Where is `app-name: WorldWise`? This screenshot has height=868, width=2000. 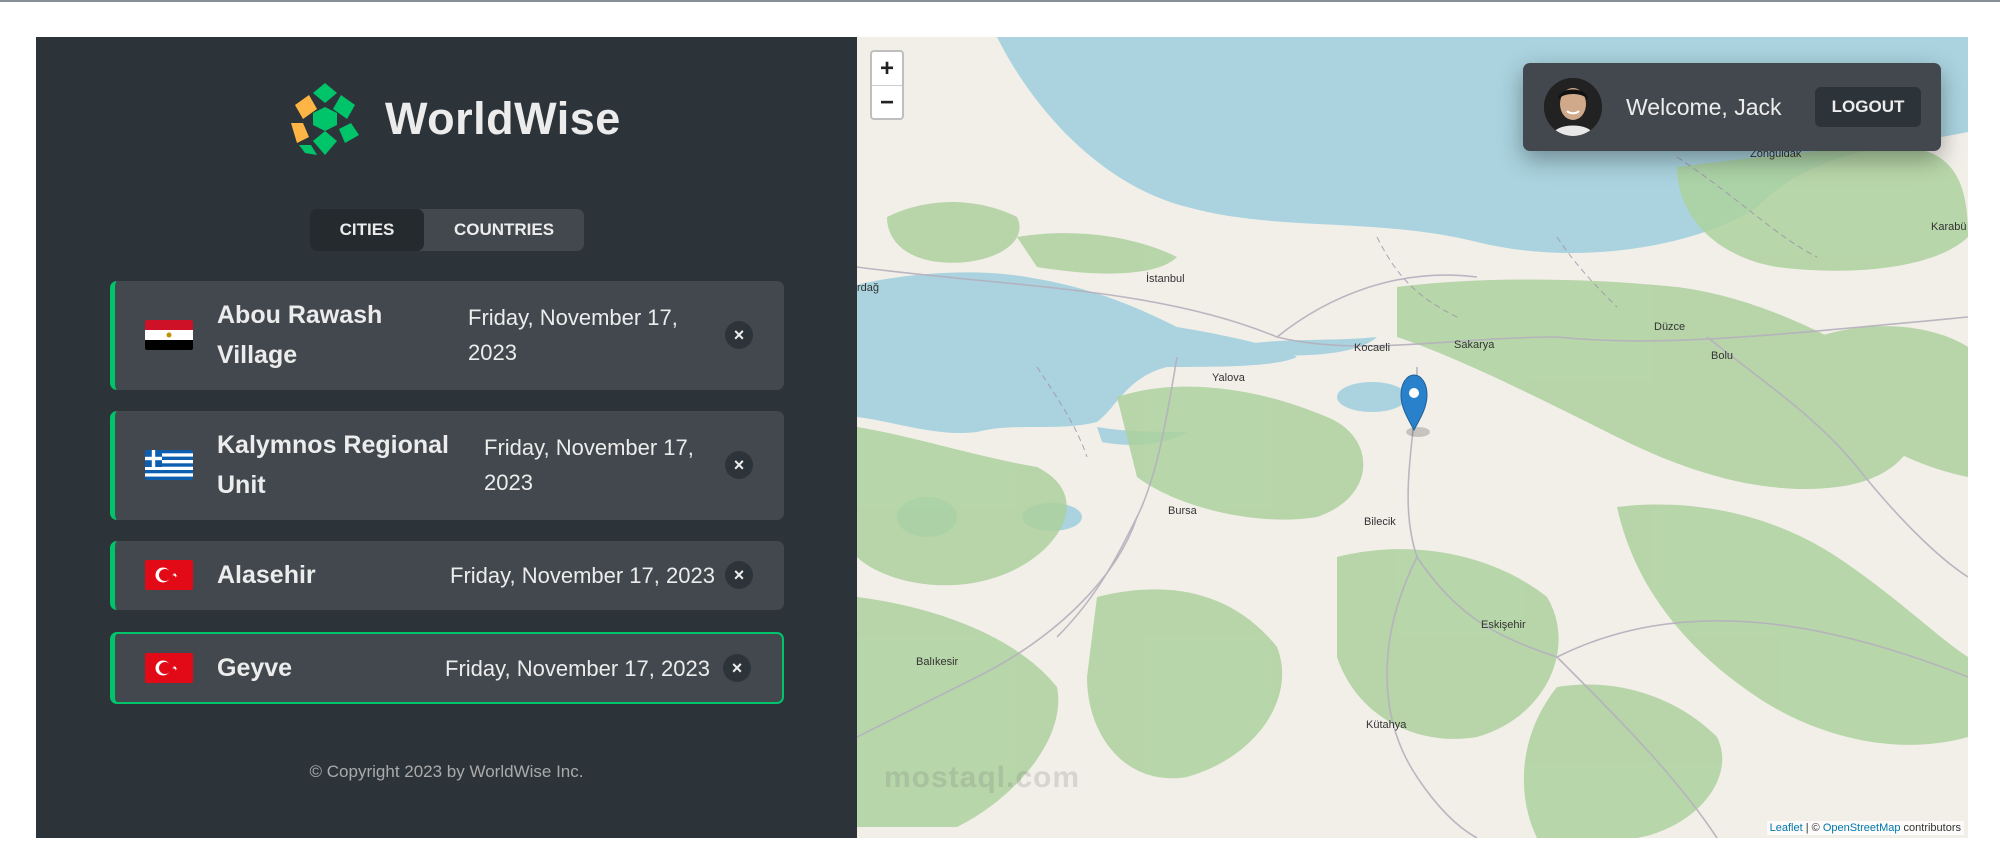
app-name: WorldWise is located at coordinates (503, 118).